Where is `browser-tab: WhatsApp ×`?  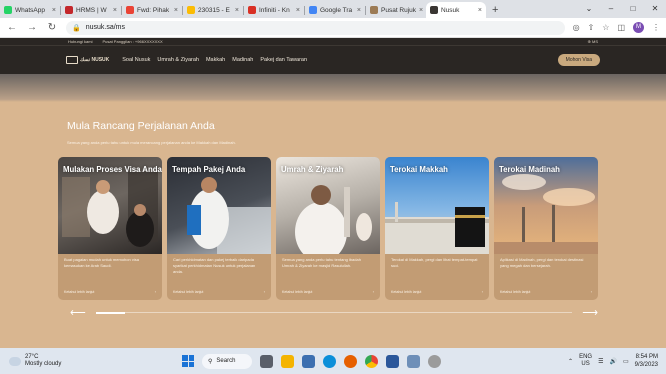
browser-tab: WhatsApp × is located at coordinates (30, 10).